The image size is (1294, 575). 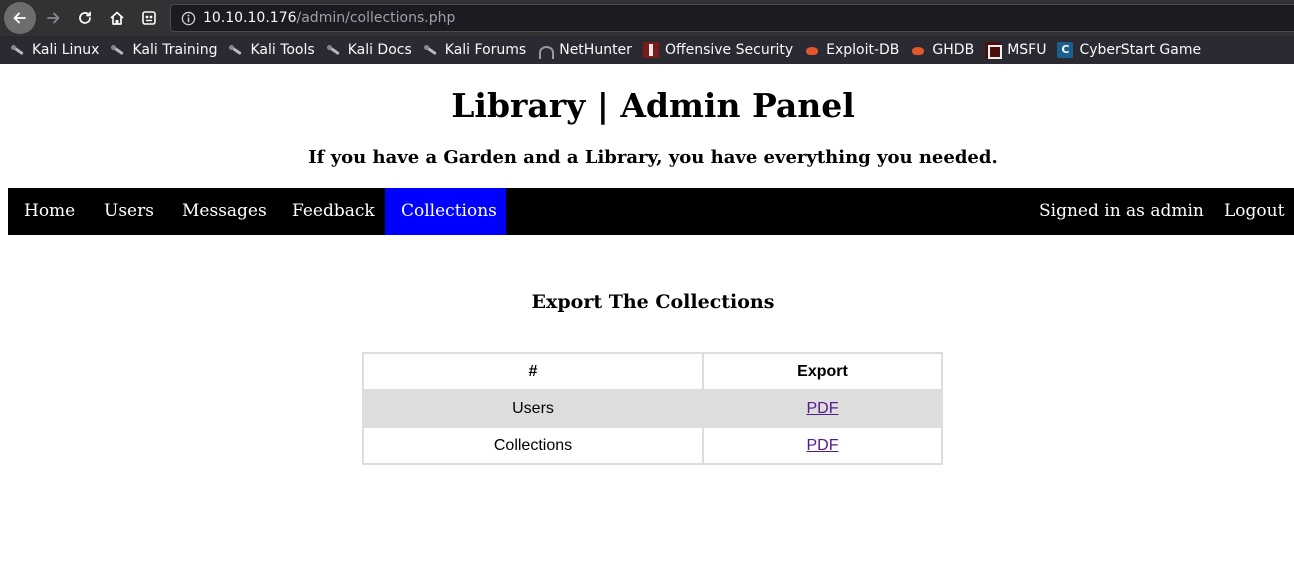 I want to click on bookmark-label: Kali Docs, so click(x=379, y=50).